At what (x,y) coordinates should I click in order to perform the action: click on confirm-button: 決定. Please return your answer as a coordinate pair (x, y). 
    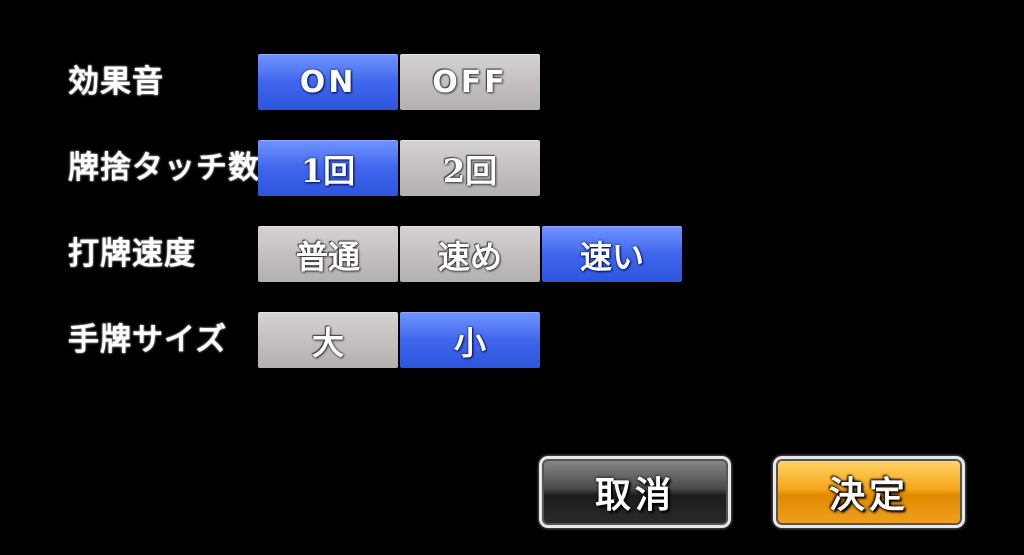
    Looking at the image, I should click on (869, 492).